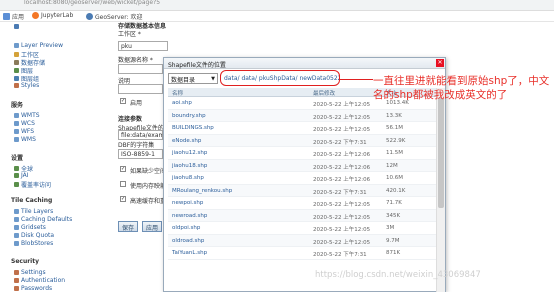 The image size is (554, 292). Describe the element at coordinates (302, 203) in the screenshot. I see `table-row: newpoi.shp 2020-5-22 上午12:05 71.7K` at that location.